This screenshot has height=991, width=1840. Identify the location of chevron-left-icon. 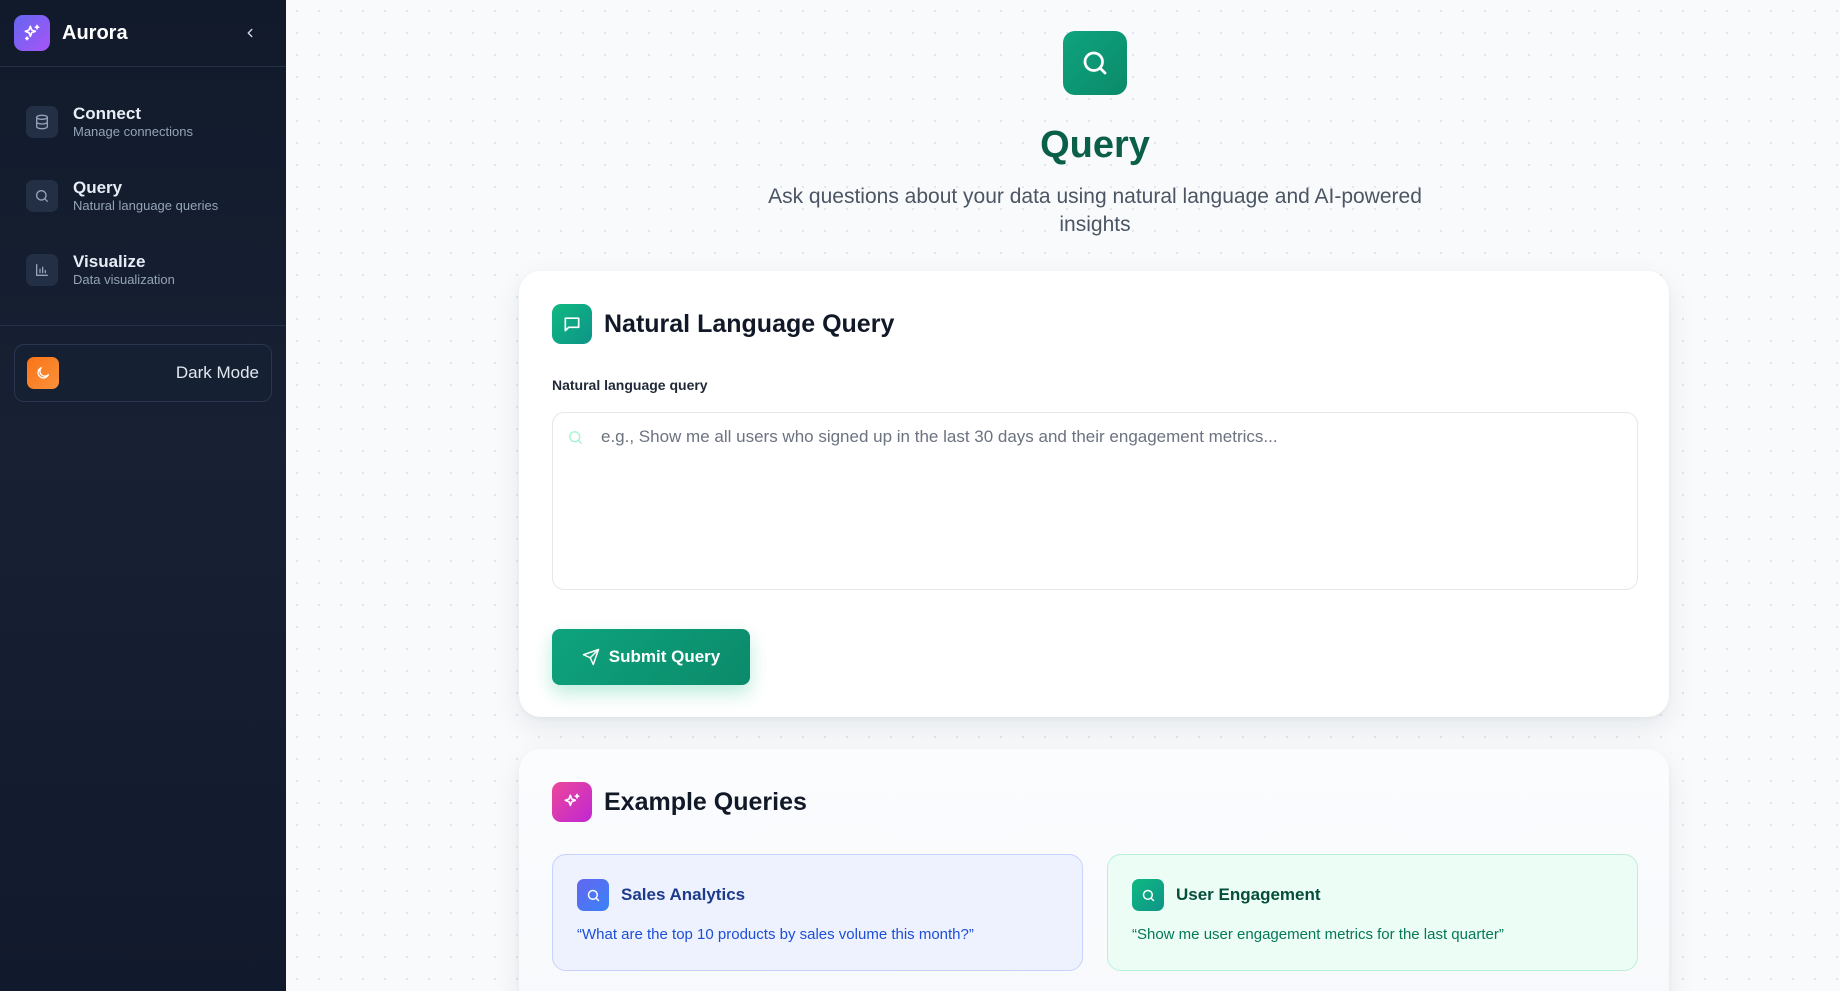
(250, 33).